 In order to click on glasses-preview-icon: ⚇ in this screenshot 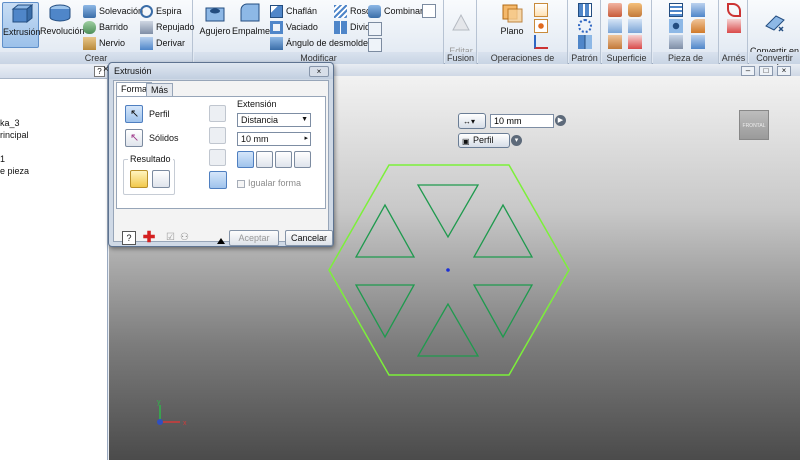, I will do `click(189, 238)`.